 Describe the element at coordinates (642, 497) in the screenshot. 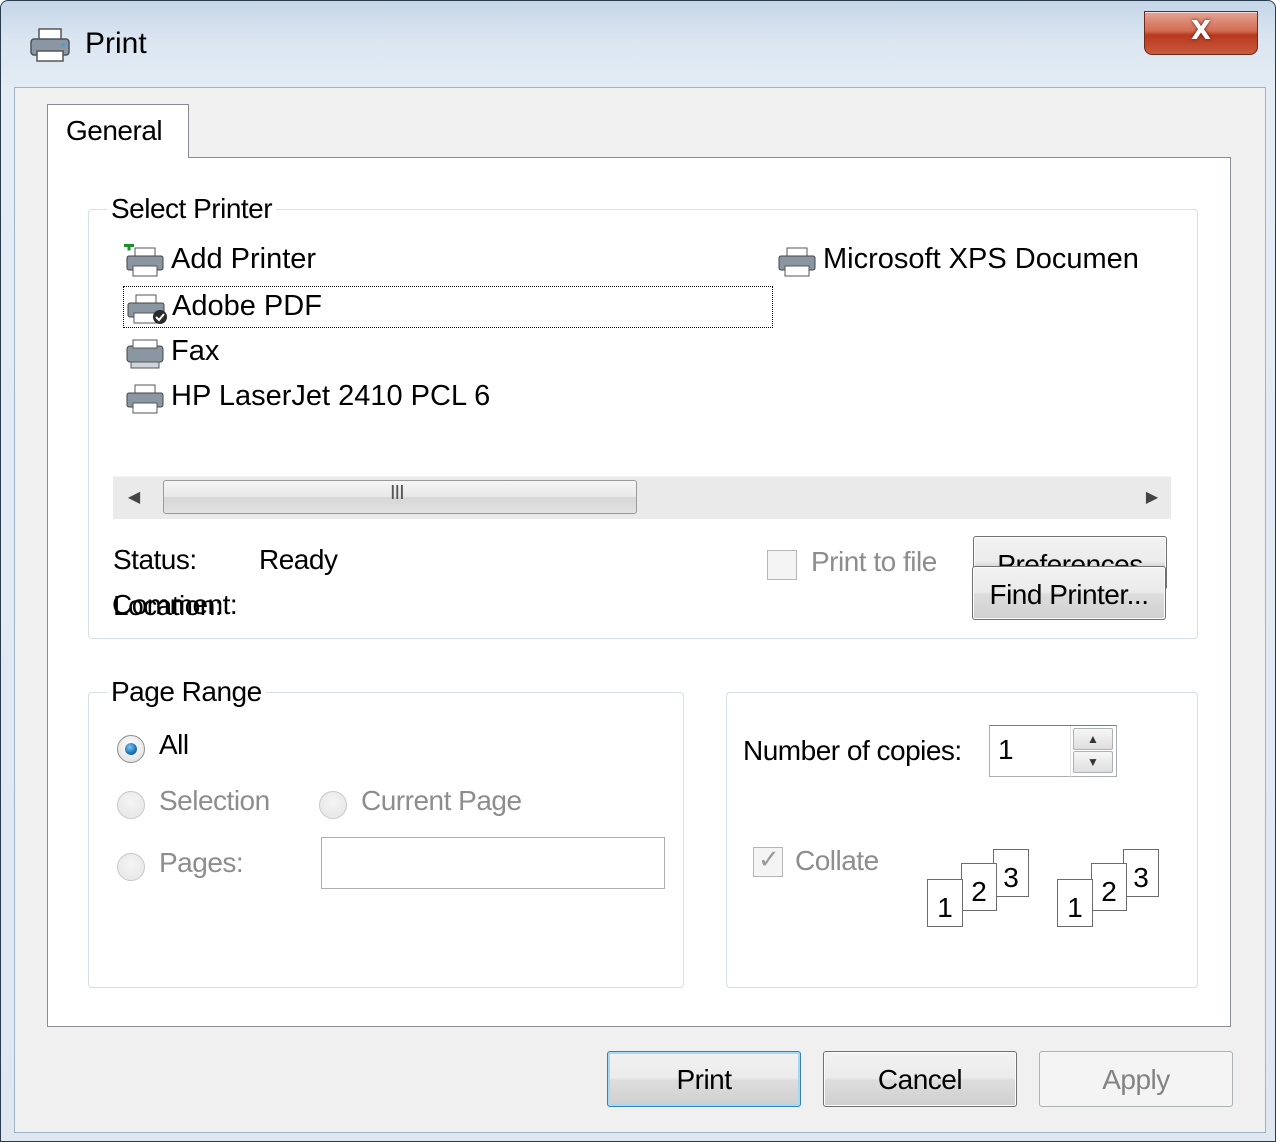

I see `printer-list-scrollbar: ◀ III ▶` at that location.